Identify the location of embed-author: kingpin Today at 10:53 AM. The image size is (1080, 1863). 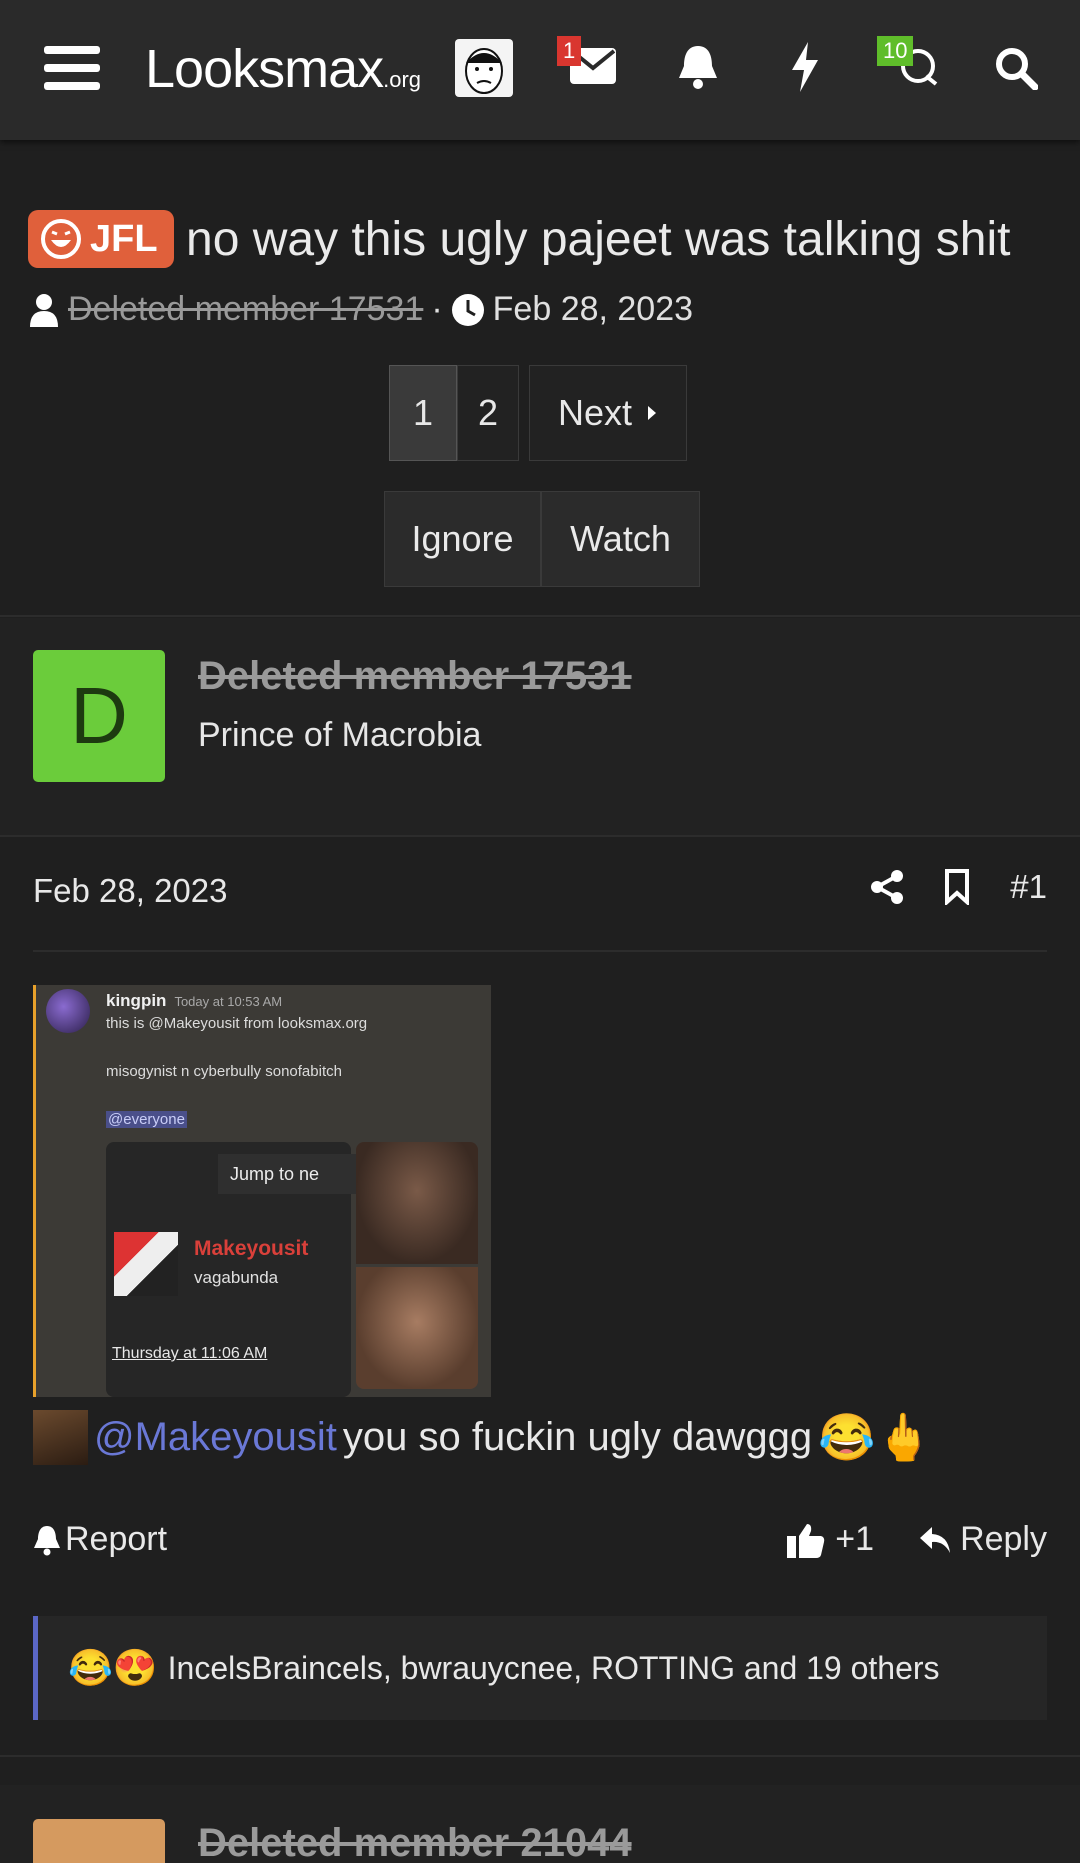
(194, 1000).